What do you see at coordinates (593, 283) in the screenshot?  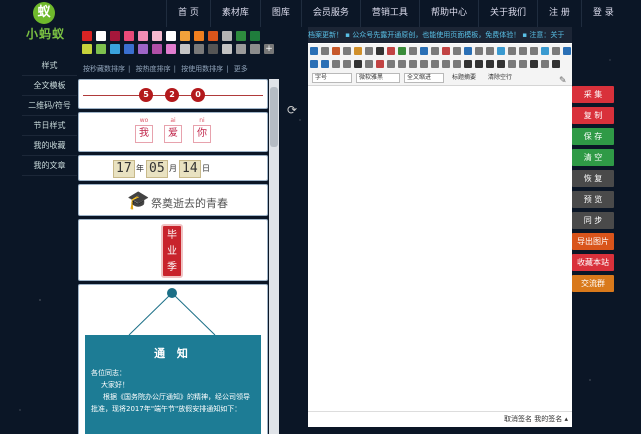 I see `action-button: 交流群` at bounding box center [593, 283].